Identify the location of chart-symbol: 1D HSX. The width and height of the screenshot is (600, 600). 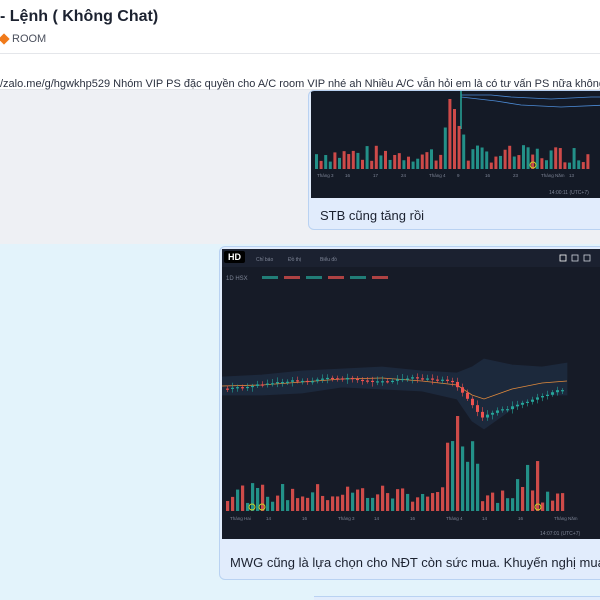
(237, 279).